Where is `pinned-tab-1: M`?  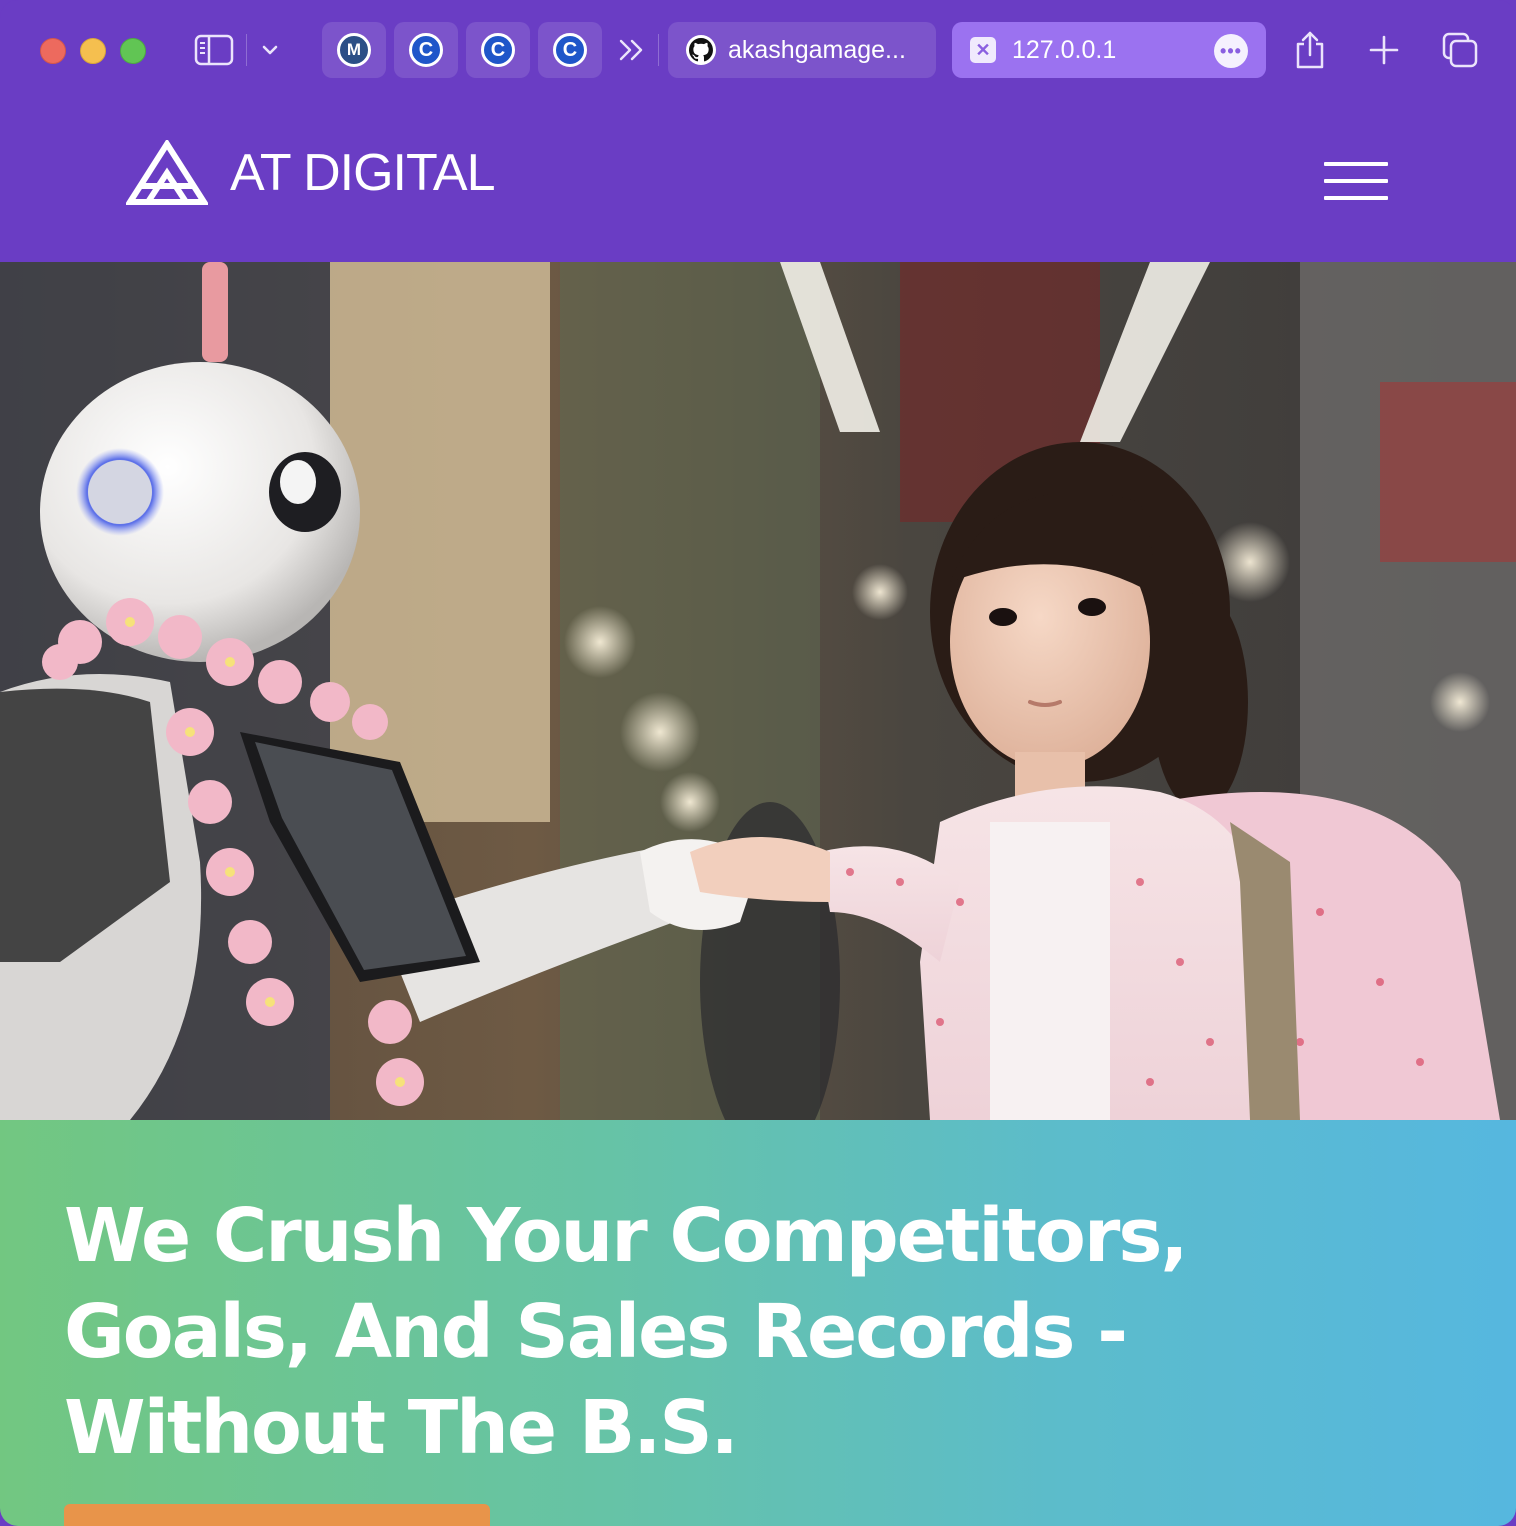 pinned-tab-1: M is located at coordinates (354, 50).